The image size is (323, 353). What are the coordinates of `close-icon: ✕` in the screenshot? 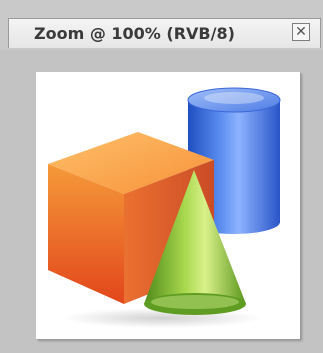 It's located at (301, 32).